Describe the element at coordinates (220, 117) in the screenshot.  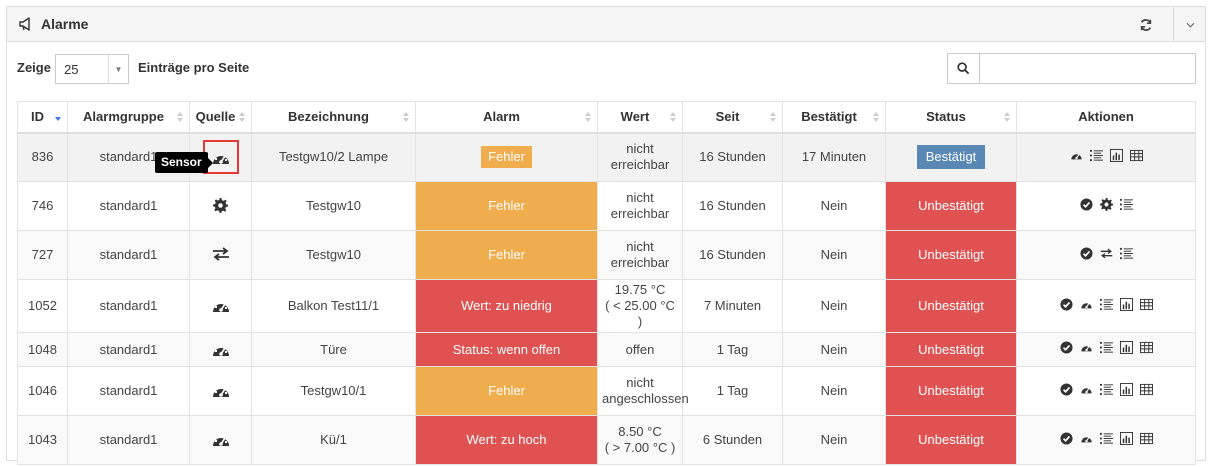
I see `column-header-source: Quelle` at that location.